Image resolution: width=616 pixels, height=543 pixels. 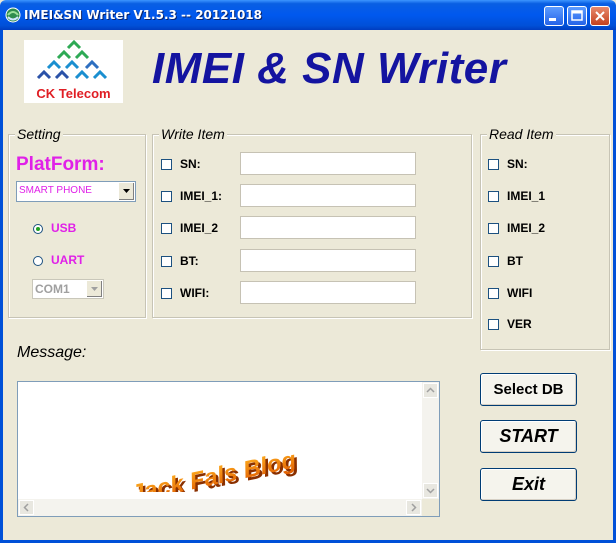 What do you see at coordinates (517, 164) in the screenshot?
I see `read-sn-label: SN:` at bounding box center [517, 164].